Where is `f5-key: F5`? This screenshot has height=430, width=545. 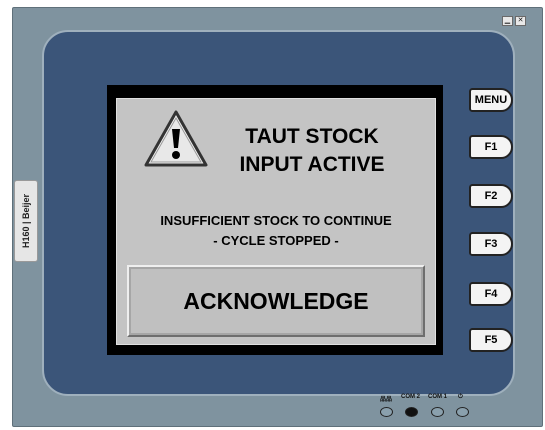
f5-key: F5 is located at coordinates (491, 340).